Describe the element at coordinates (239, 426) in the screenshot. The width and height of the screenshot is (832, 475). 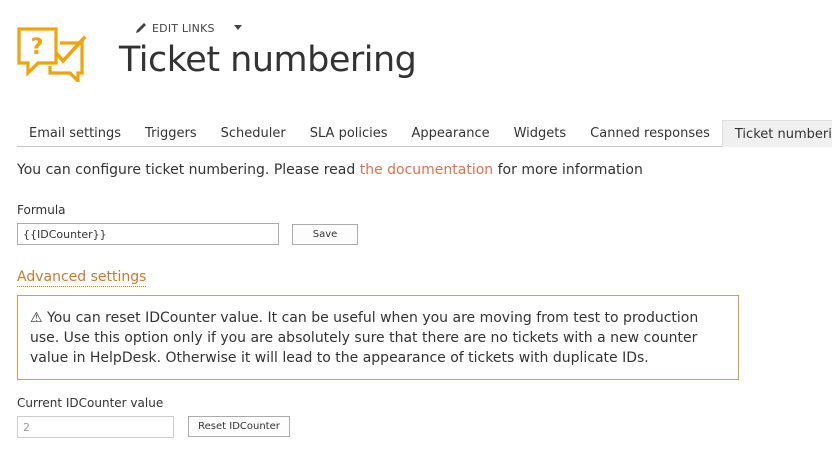
I see `reset-idcounter-button: Reset IDCounter` at that location.